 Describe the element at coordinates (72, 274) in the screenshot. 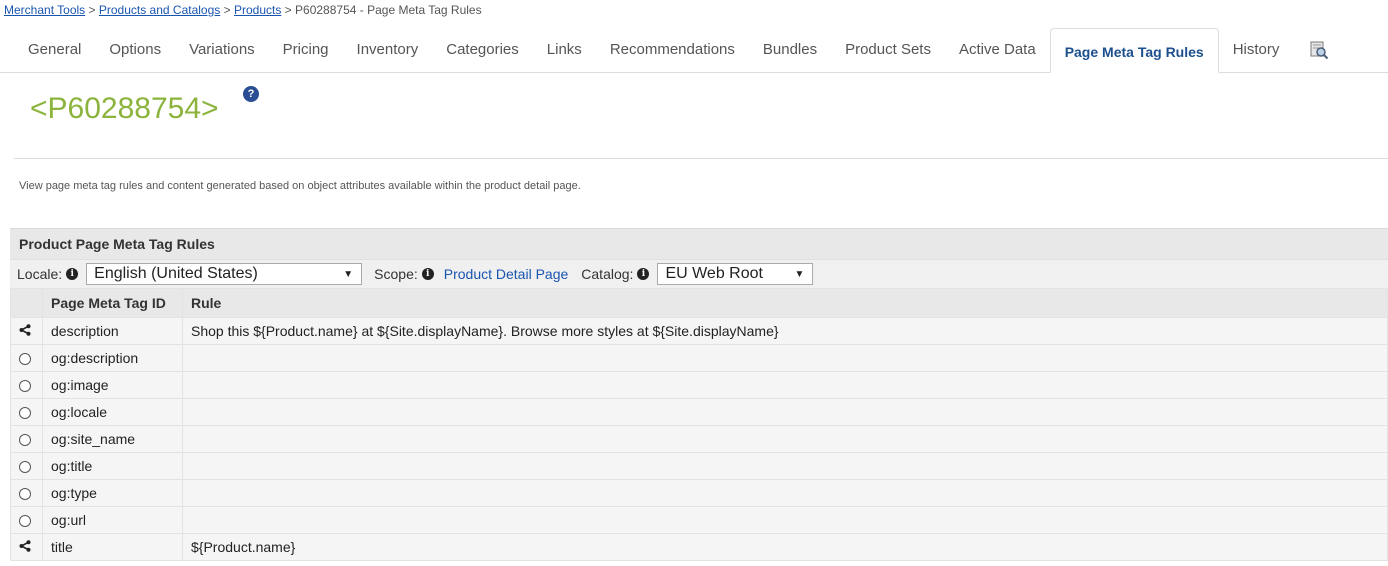

I see `locale-info-icon: i` at that location.